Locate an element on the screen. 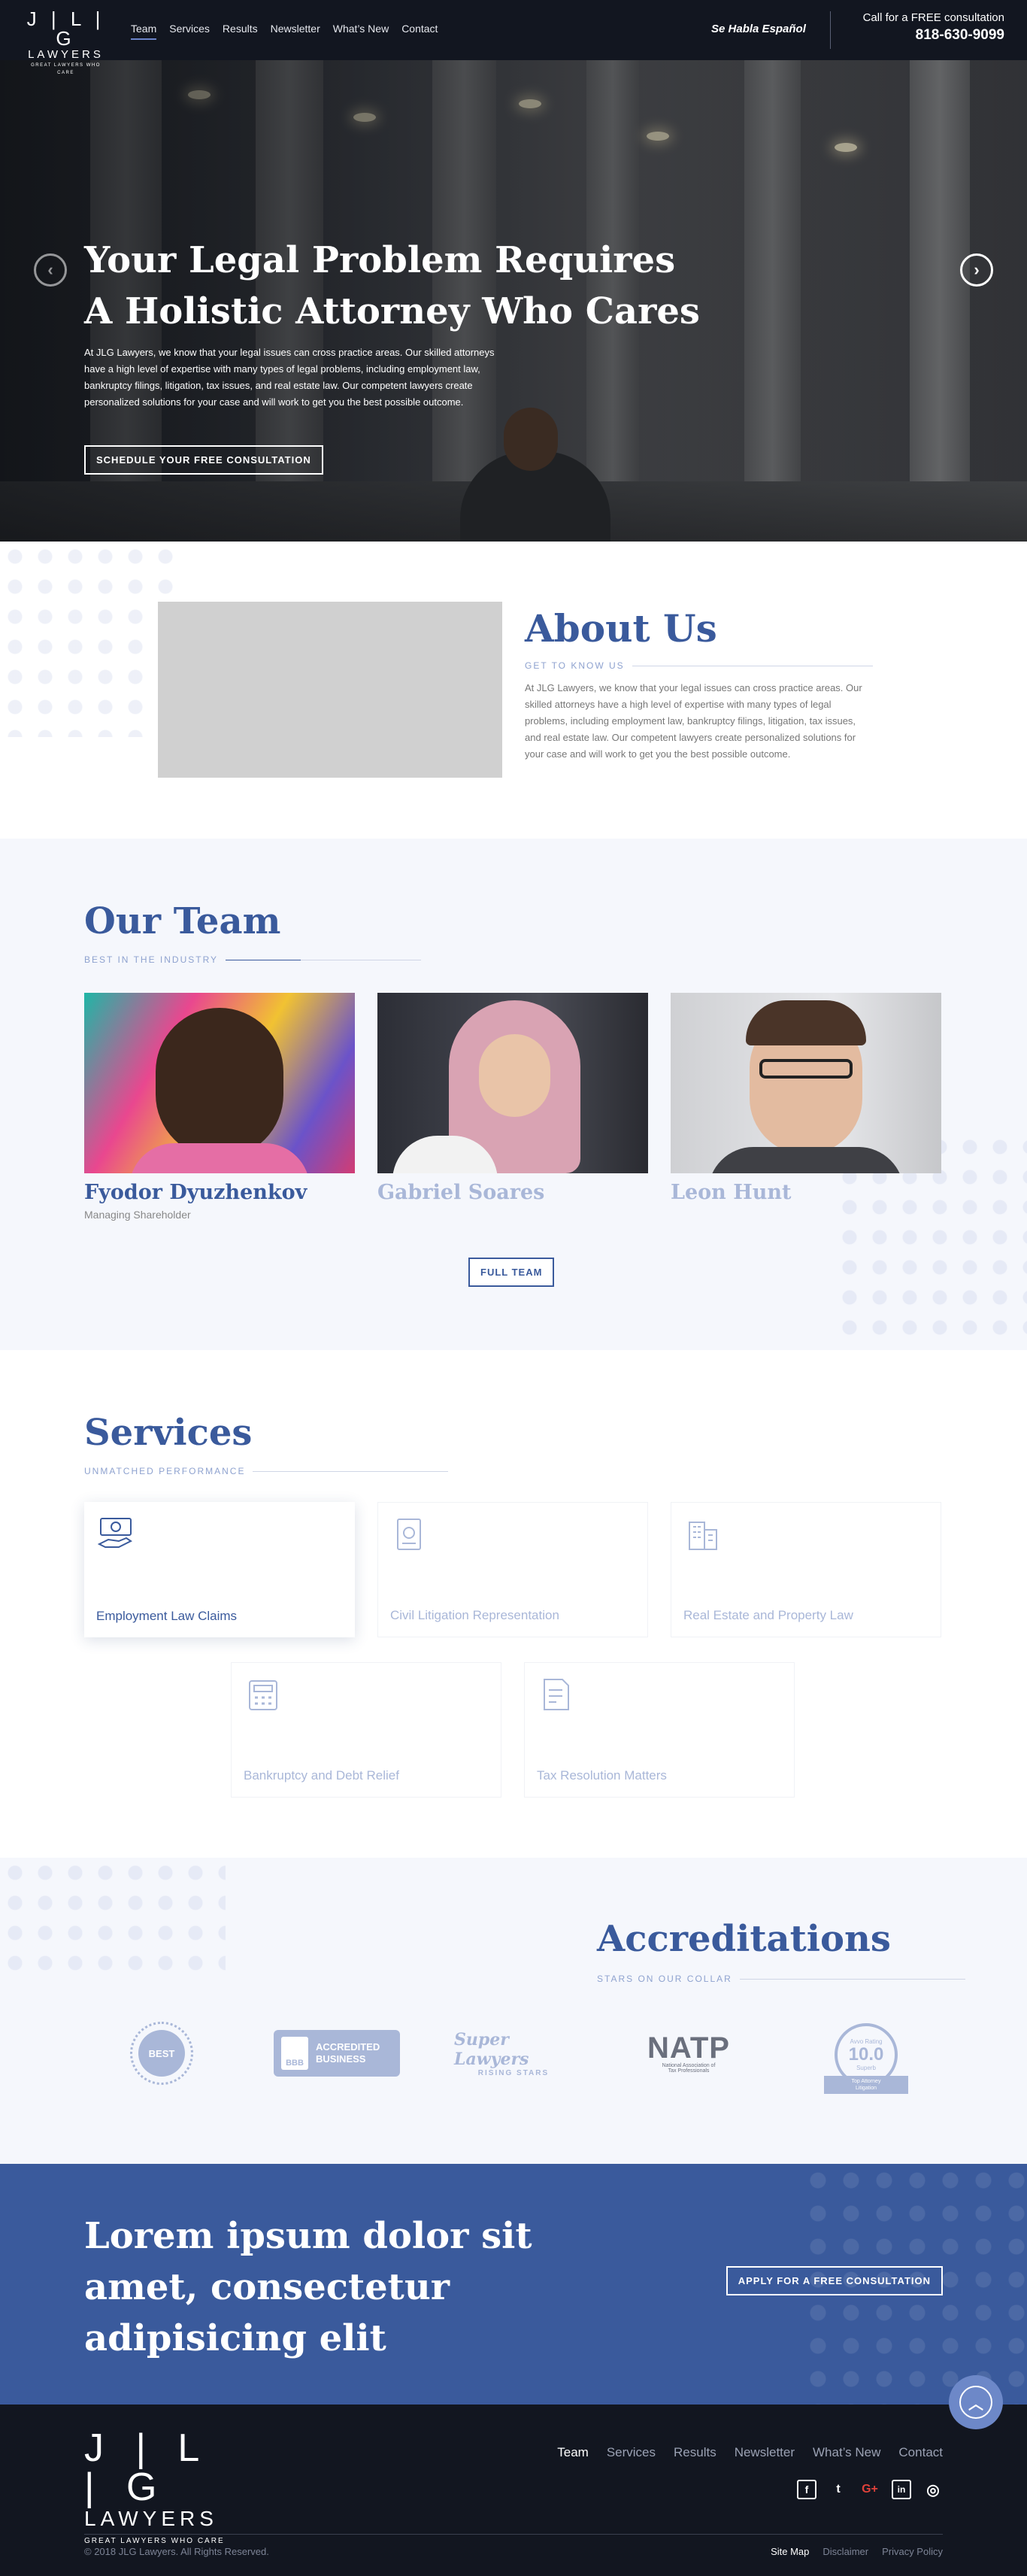 The width and height of the screenshot is (1027, 2576). spanish-note: Se Habla Español is located at coordinates (758, 29).